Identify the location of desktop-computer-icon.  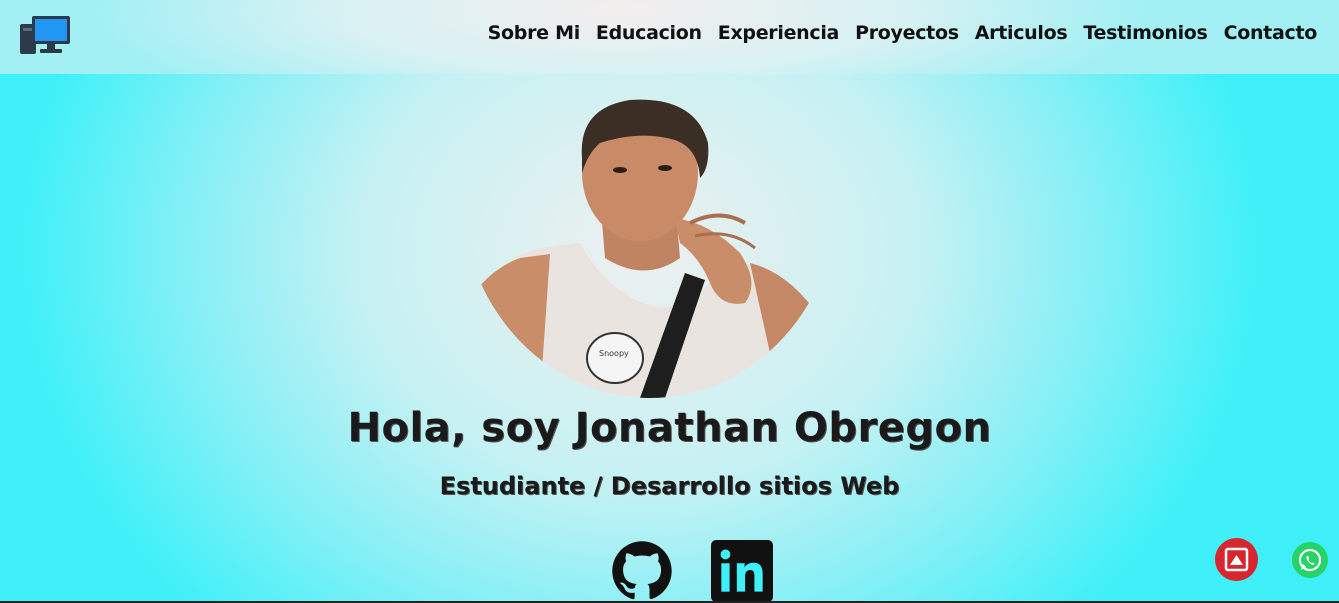
(46, 35).